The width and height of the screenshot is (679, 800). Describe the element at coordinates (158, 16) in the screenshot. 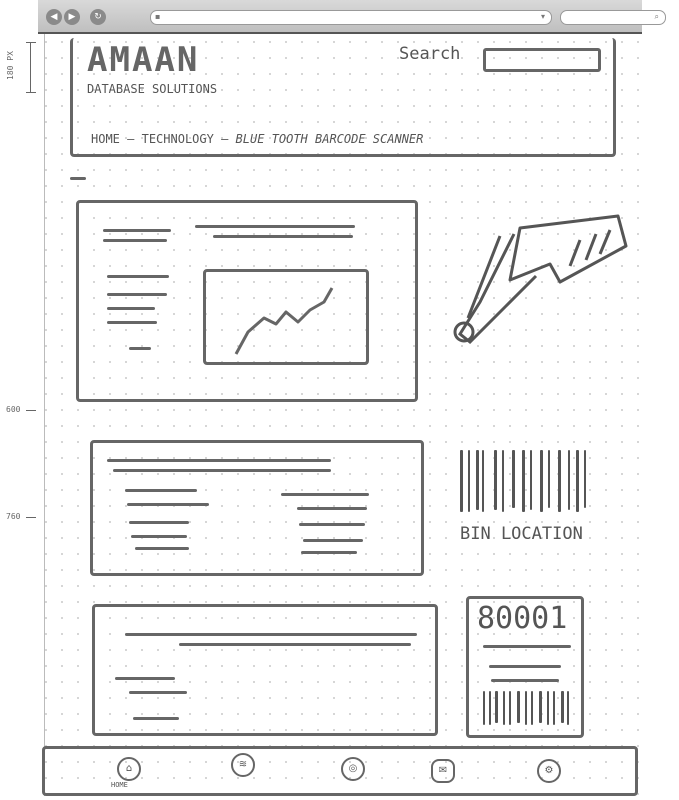

I see `page-icon: ▪` at that location.